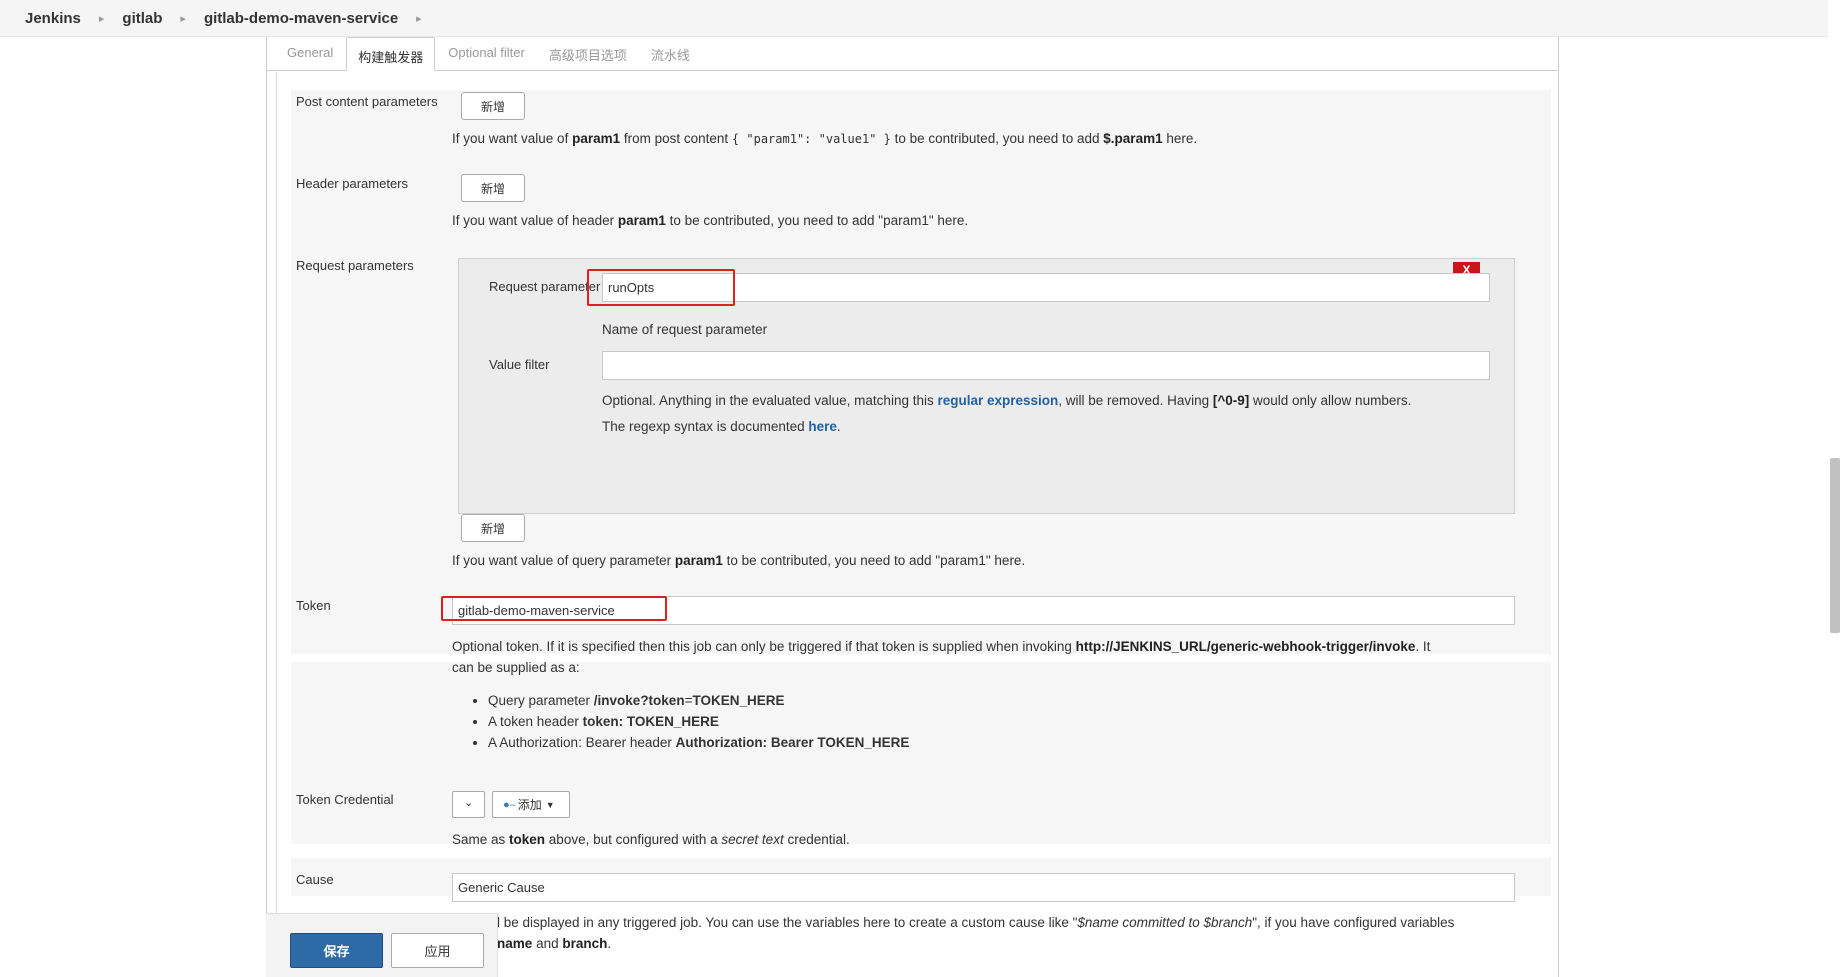 Image resolution: width=1842 pixels, height=977 pixels. I want to click on credential-select: ⌄, so click(468, 804).